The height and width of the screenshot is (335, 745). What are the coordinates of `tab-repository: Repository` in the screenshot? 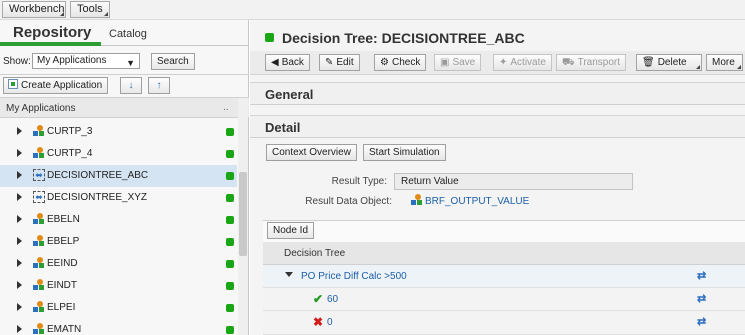 It's located at (52, 32).